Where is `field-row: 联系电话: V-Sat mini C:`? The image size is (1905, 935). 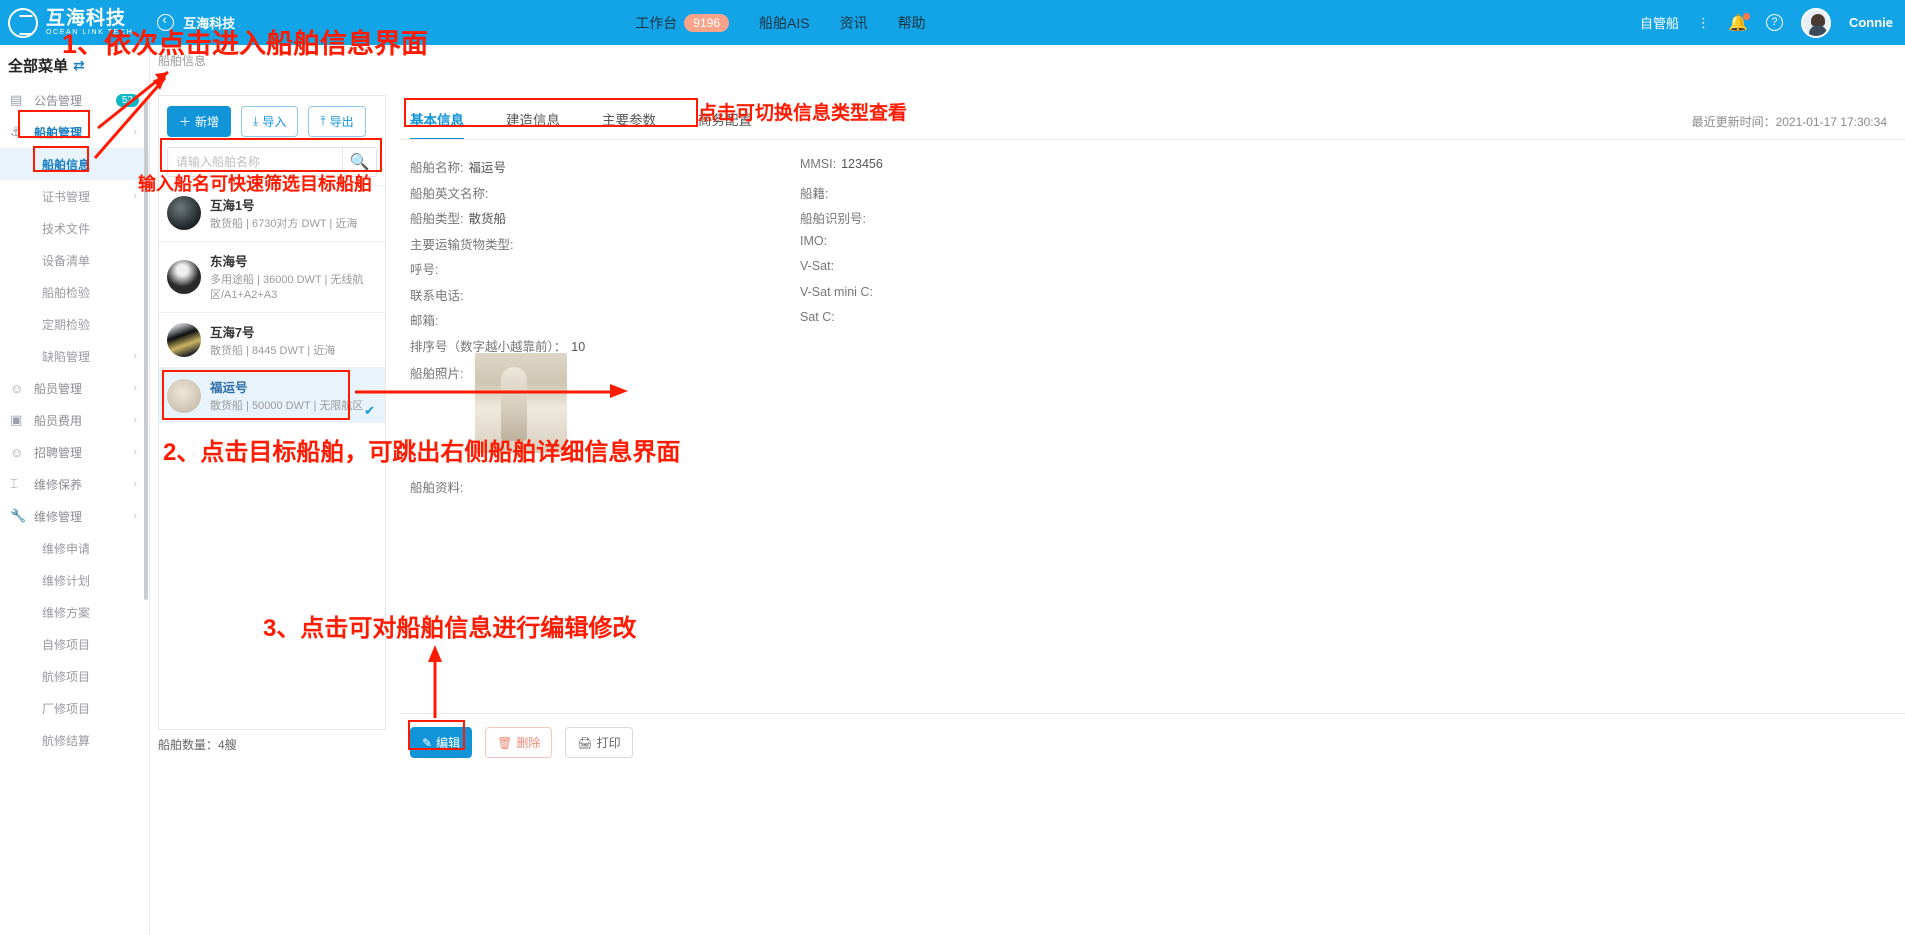 field-row: 联系电话: V-Sat mini C: is located at coordinates (880, 298).